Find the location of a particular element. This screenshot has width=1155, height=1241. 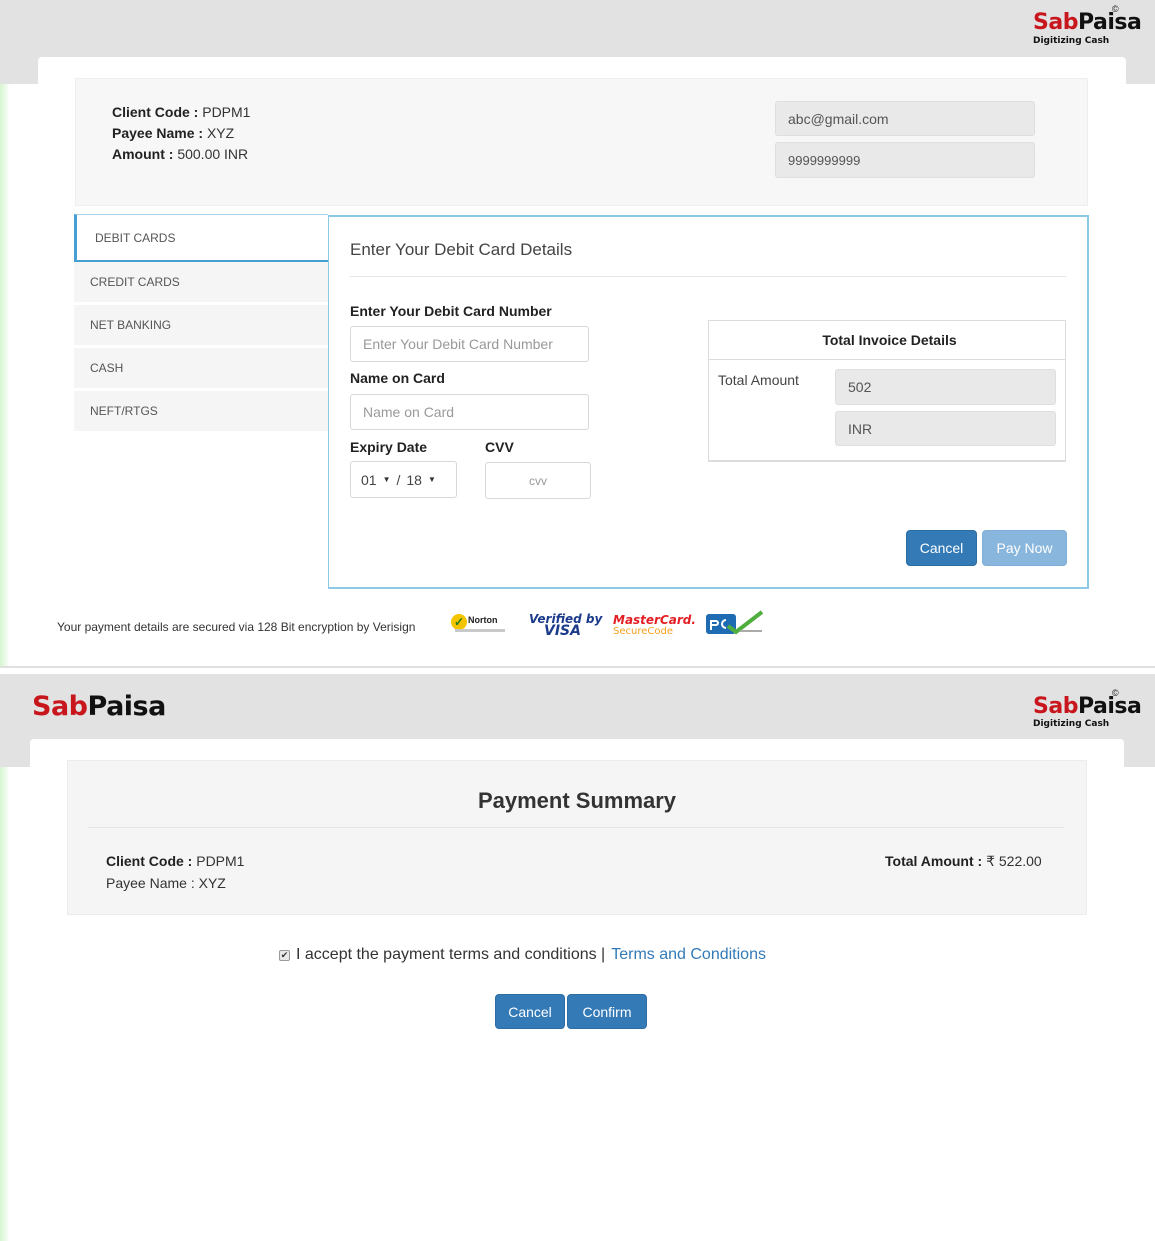

phone-field: 9999999999 is located at coordinates (905, 160).